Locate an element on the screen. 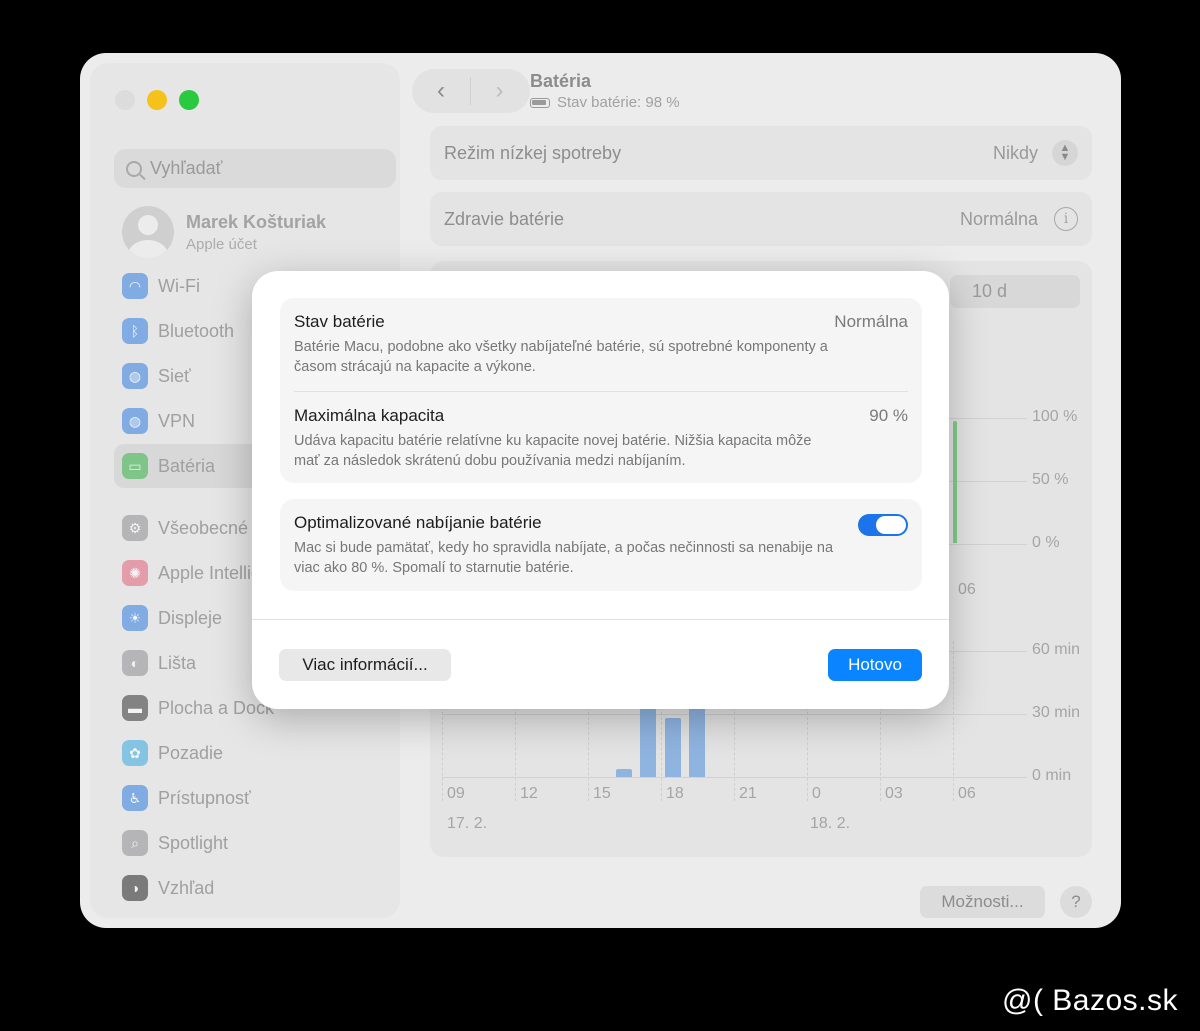 The width and height of the screenshot is (1200, 1031). sidebar-item-label: Spotlight is located at coordinates (193, 842).